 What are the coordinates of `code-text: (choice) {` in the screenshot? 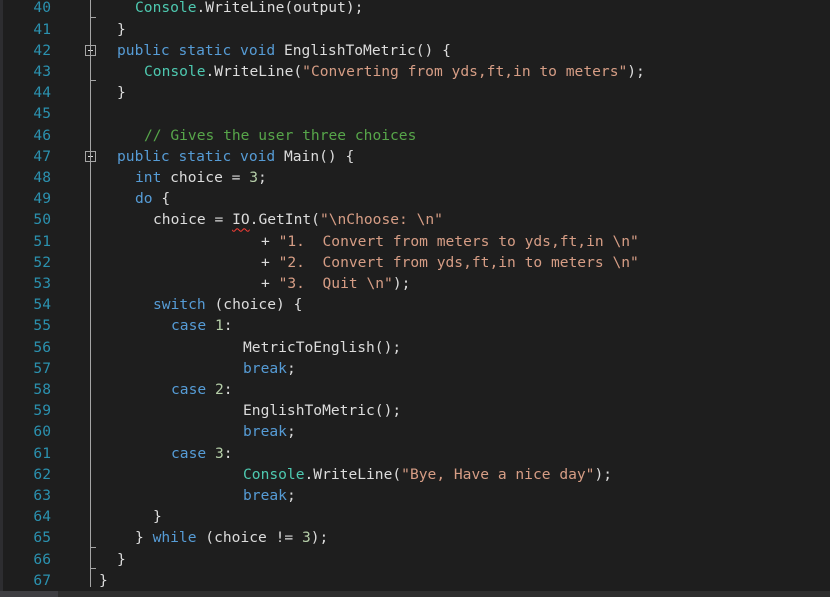 It's located at (254, 305).